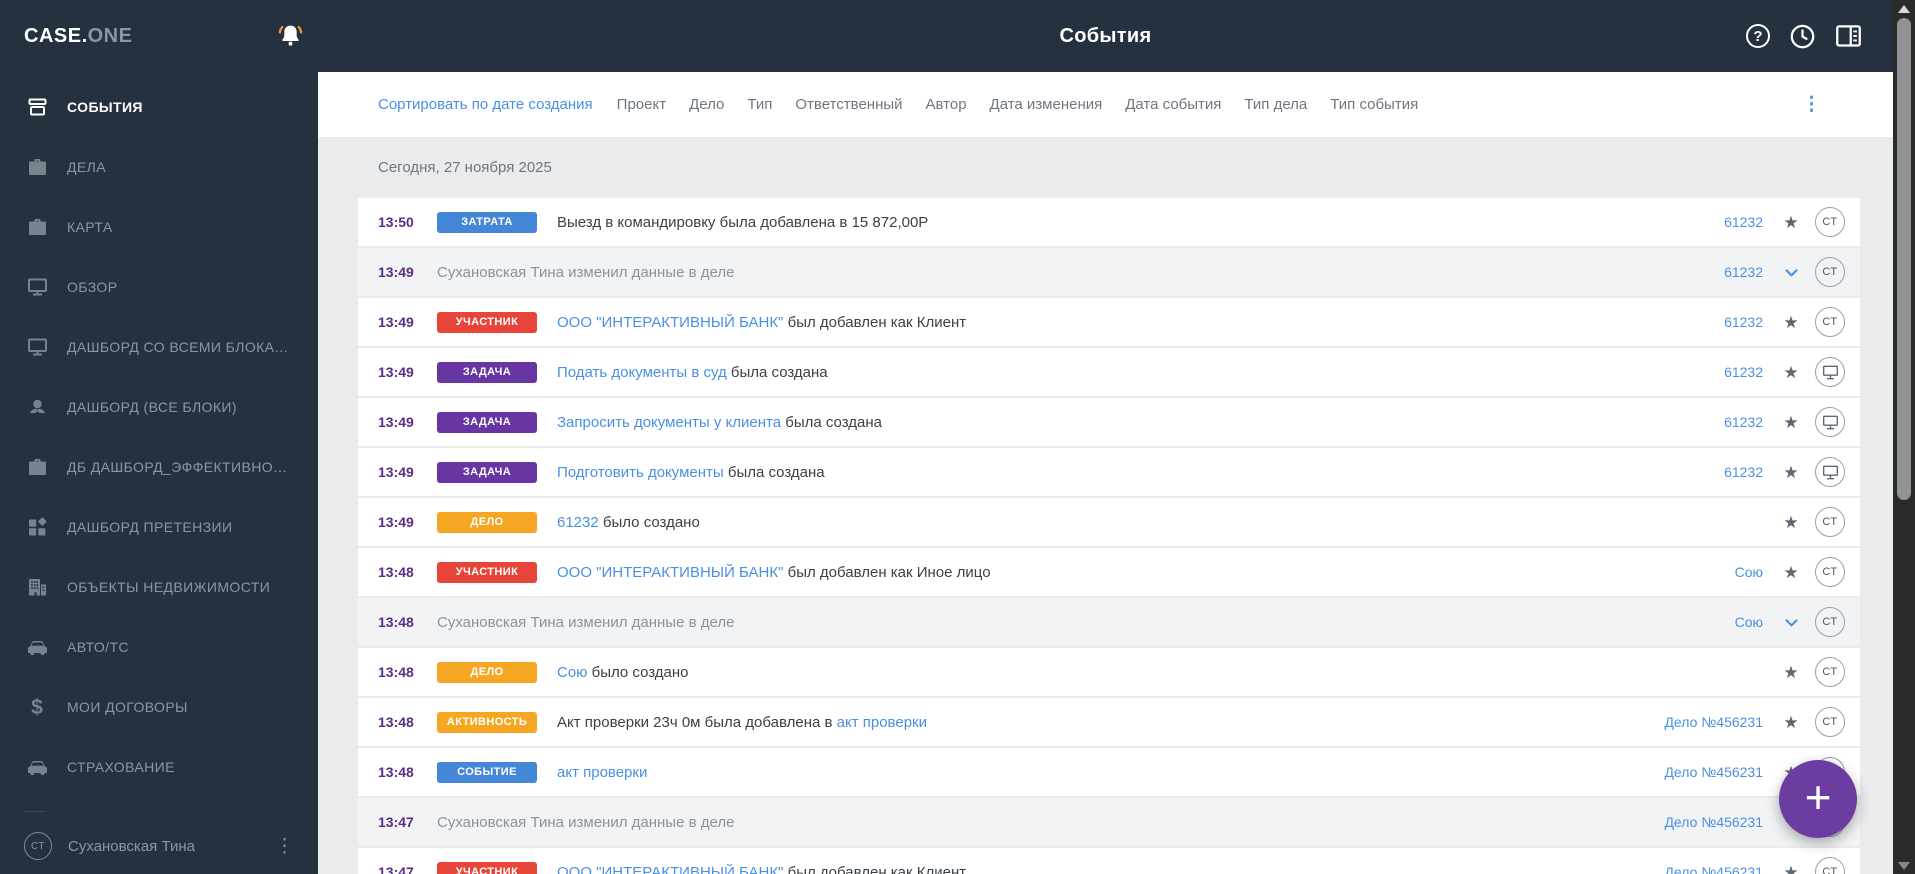 The height and width of the screenshot is (874, 1915). I want to click on sort-by-created-date: Сортировать по дате создания, so click(485, 104).